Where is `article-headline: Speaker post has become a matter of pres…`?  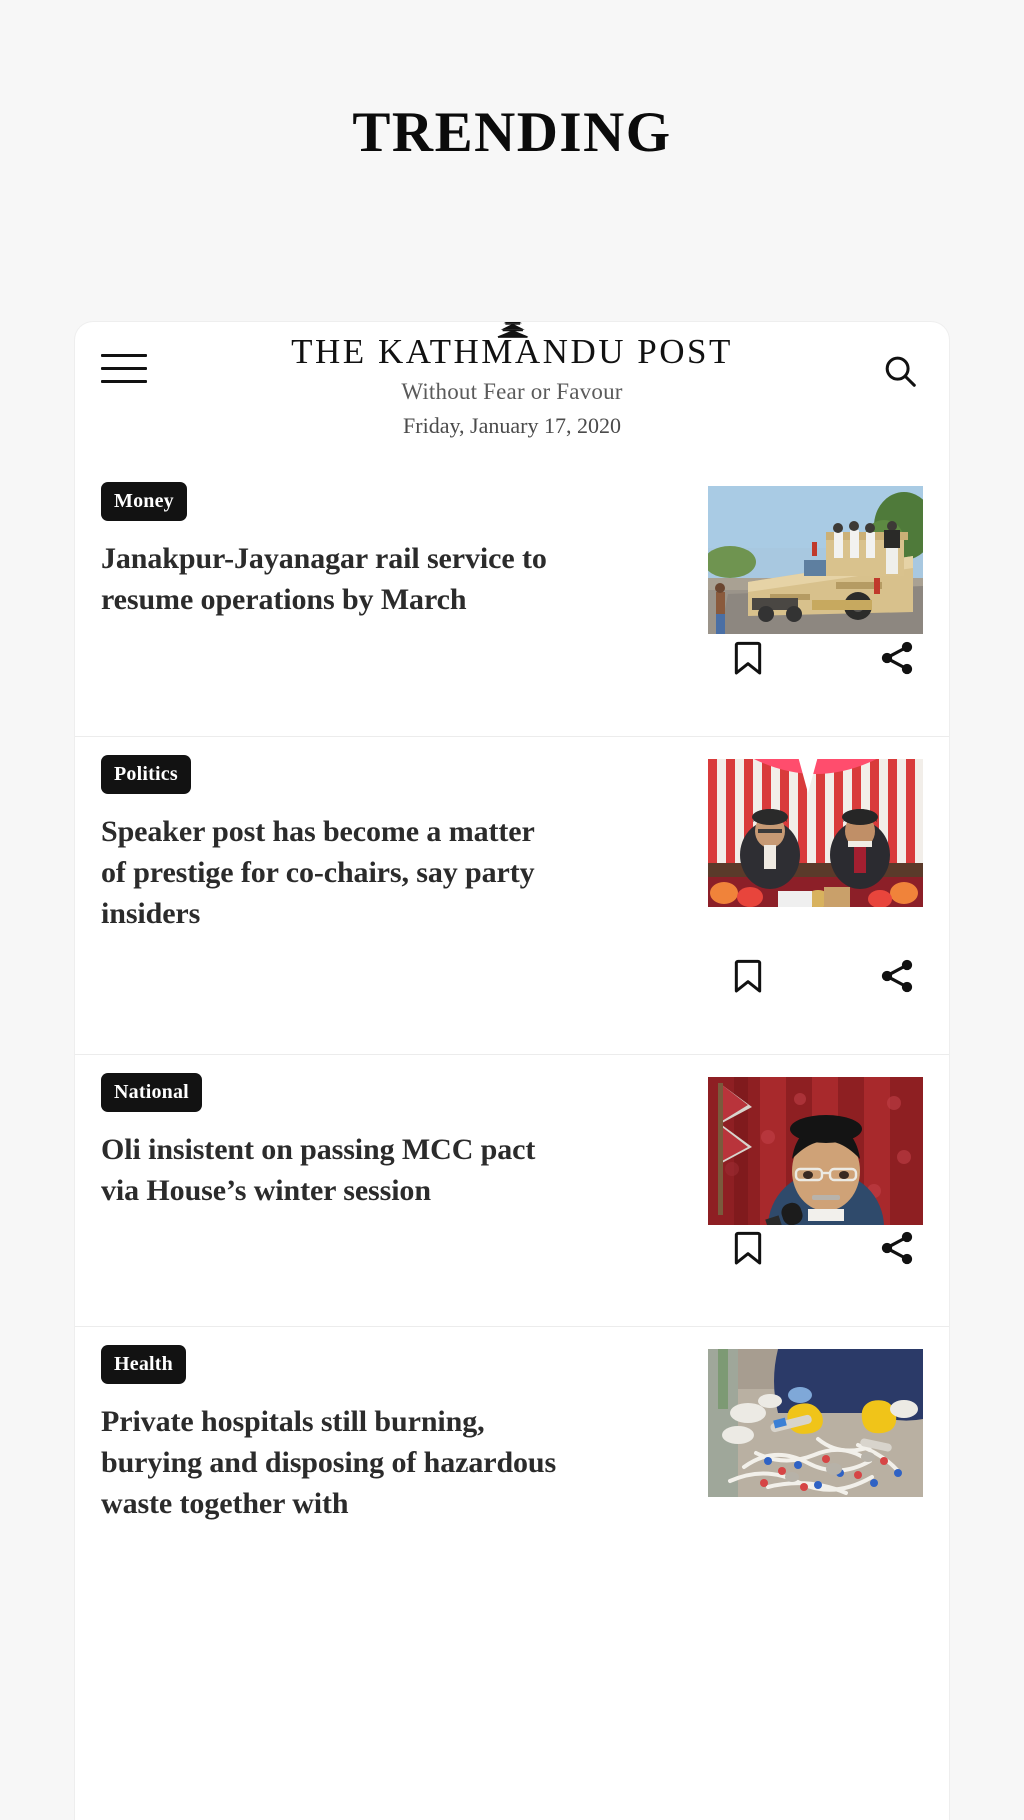 article-headline: Speaker post has become a matter of pres… is located at coordinates (333, 872).